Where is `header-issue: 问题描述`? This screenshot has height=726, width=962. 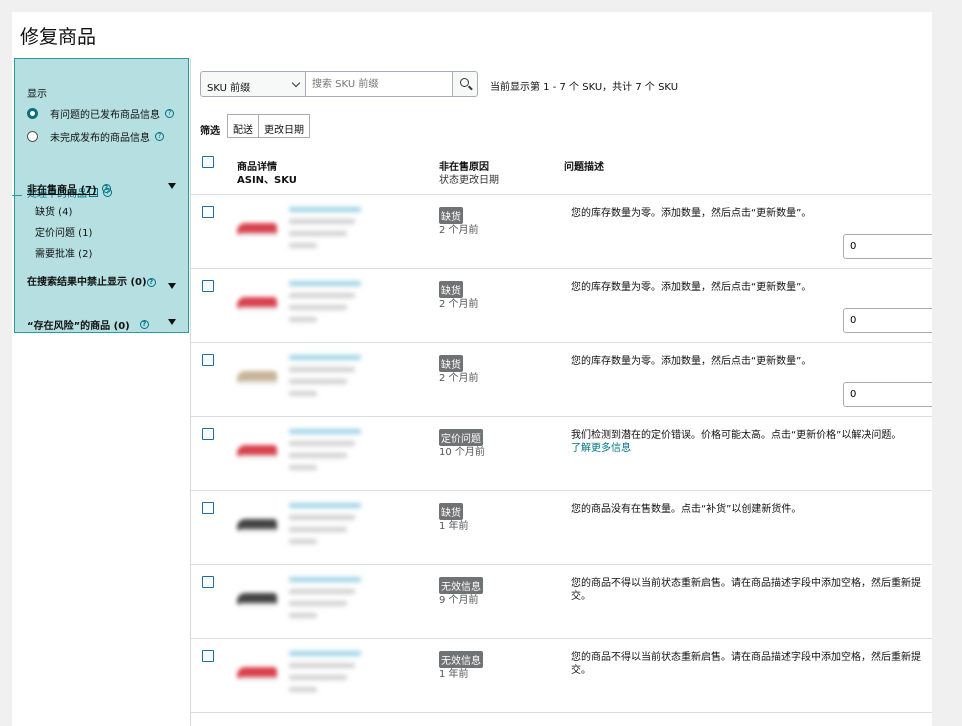 header-issue: 问题描述 is located at coordinates (584, 167).